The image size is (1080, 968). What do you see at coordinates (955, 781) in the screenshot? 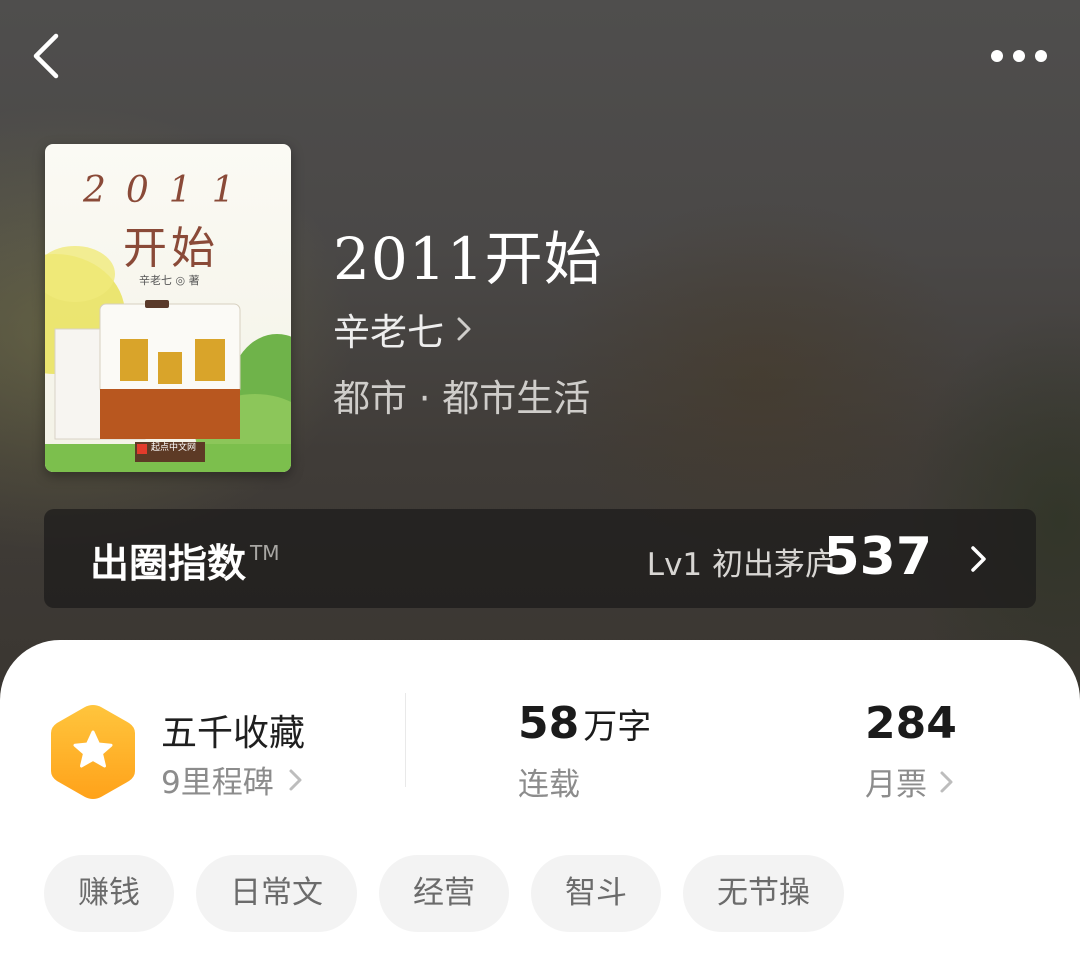
I see `monthly-ticket-label-row: 月票` at bounding box center [955, 781].